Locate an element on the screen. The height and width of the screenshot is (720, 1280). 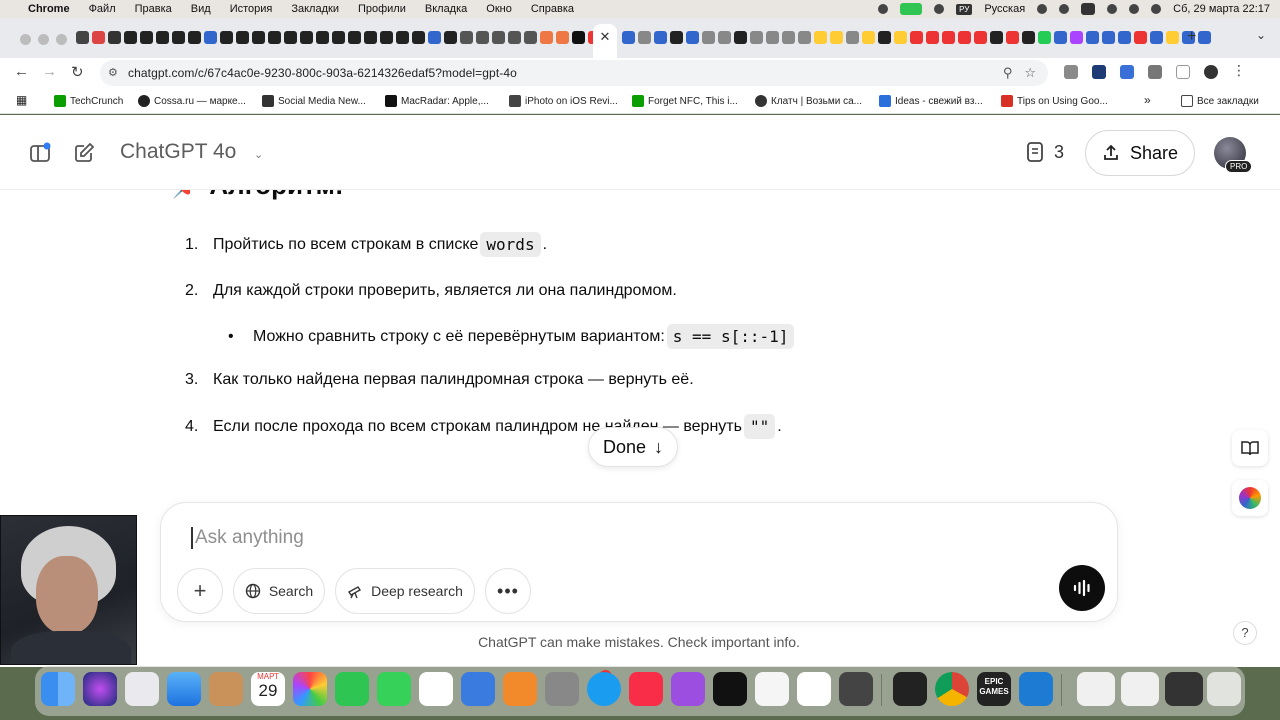
voice-mode-button is located at coordinates (1082, 588).